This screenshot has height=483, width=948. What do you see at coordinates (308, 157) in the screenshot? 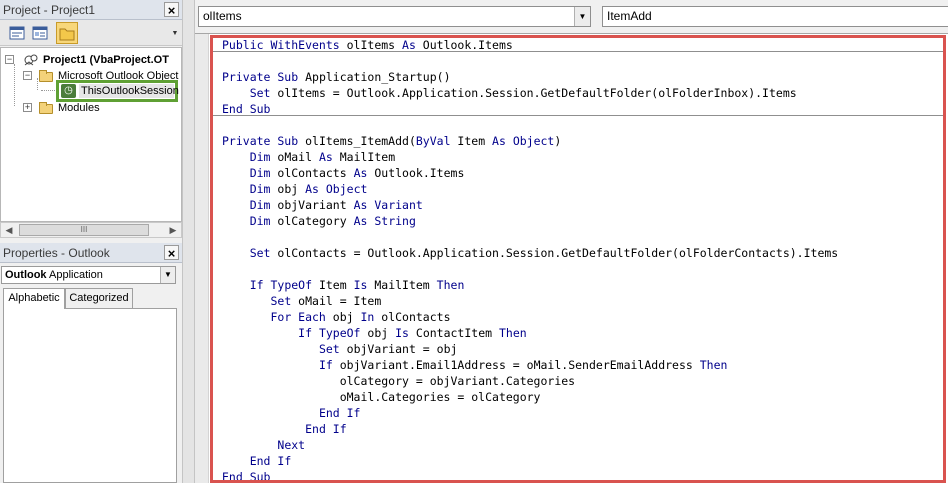
I see `code-line: Dim oMail As MailItem` at bounding box center [308, 157].